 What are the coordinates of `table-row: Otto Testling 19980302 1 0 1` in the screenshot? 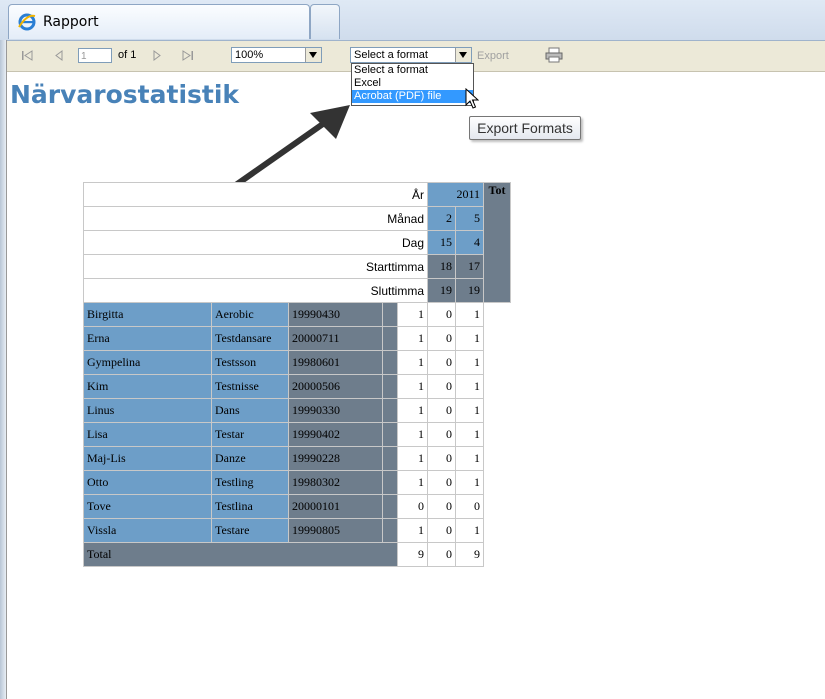 It's located at (297, 482).